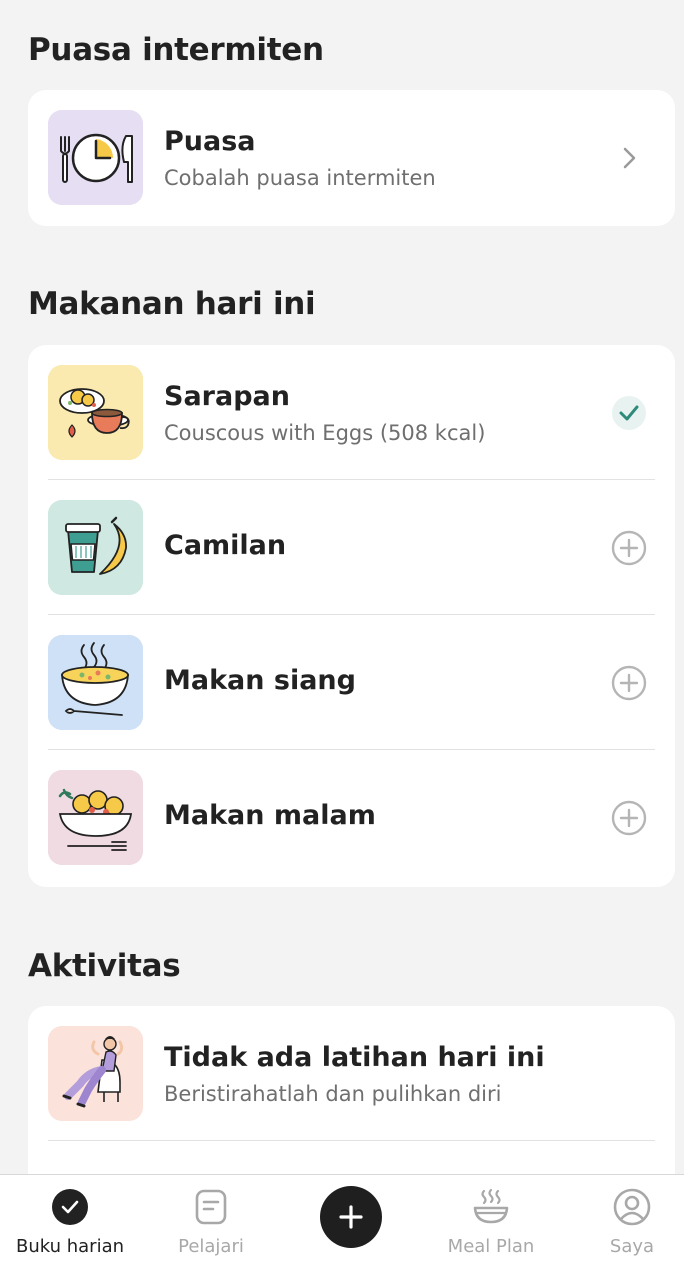  Describe the element at coordinates (354, 1057) in the screenshot. I see `activity-title: Tidak ada latihan hari ini` at that location.